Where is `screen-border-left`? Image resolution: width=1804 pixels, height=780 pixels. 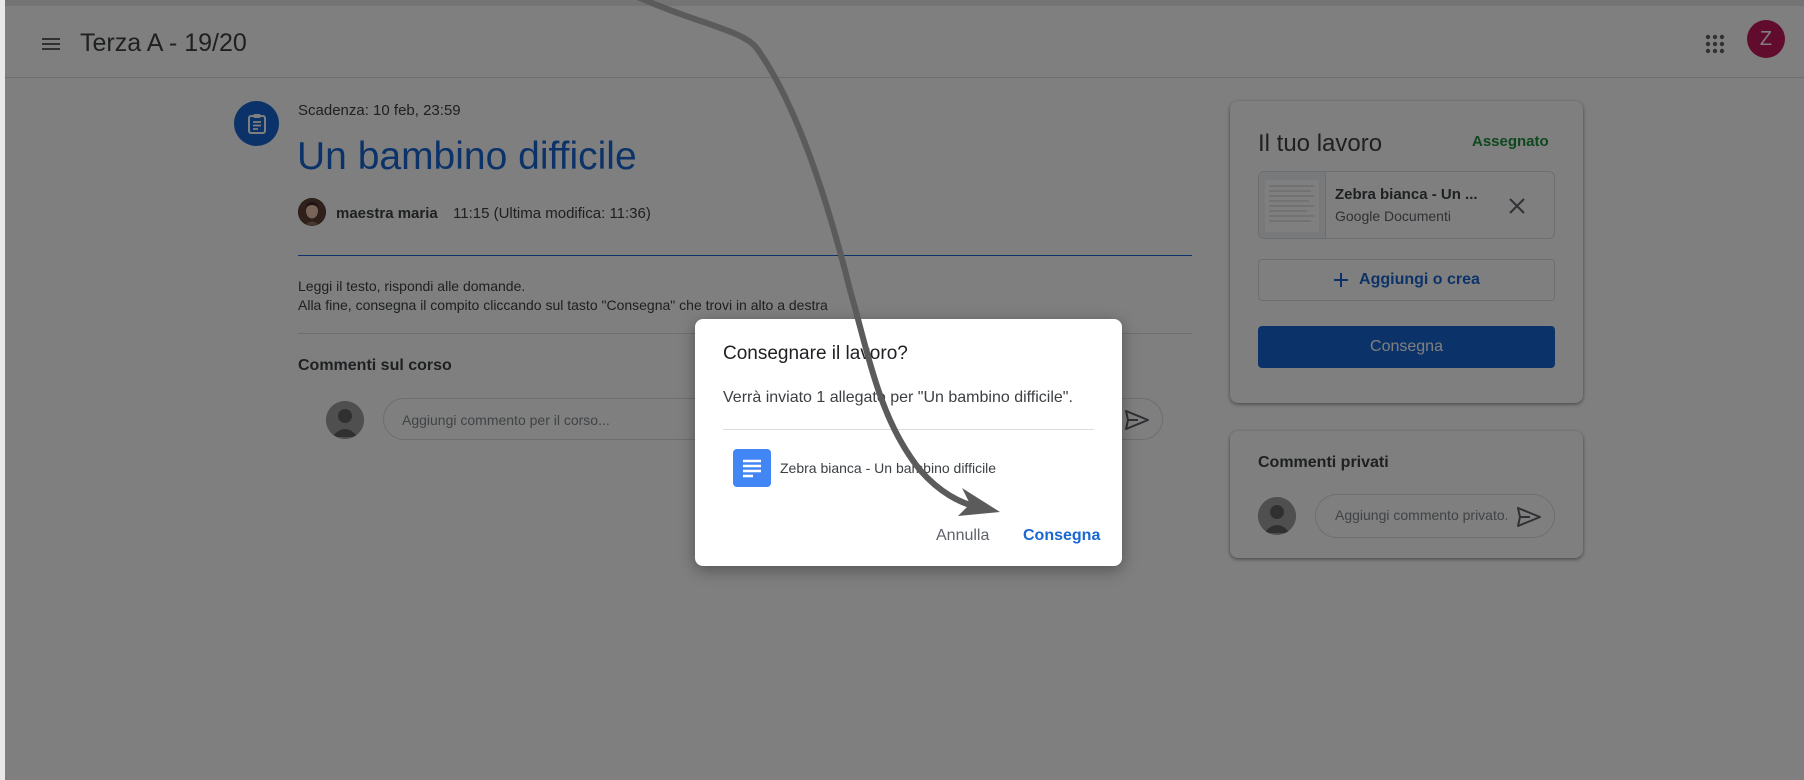 screen-border-left is located at coordinates (2, 390).